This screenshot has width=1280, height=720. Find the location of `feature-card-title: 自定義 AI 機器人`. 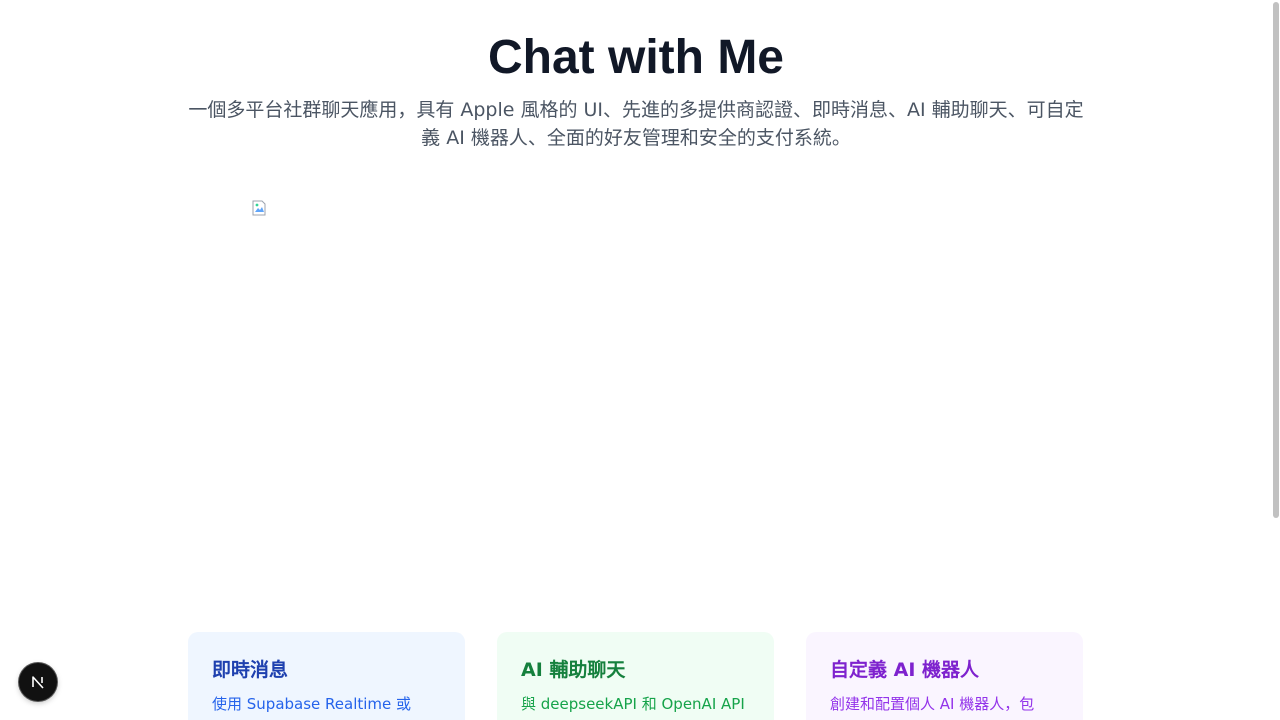

feature-card-title: 自定義 AI 機器人 is located at coordinates (905, 670).